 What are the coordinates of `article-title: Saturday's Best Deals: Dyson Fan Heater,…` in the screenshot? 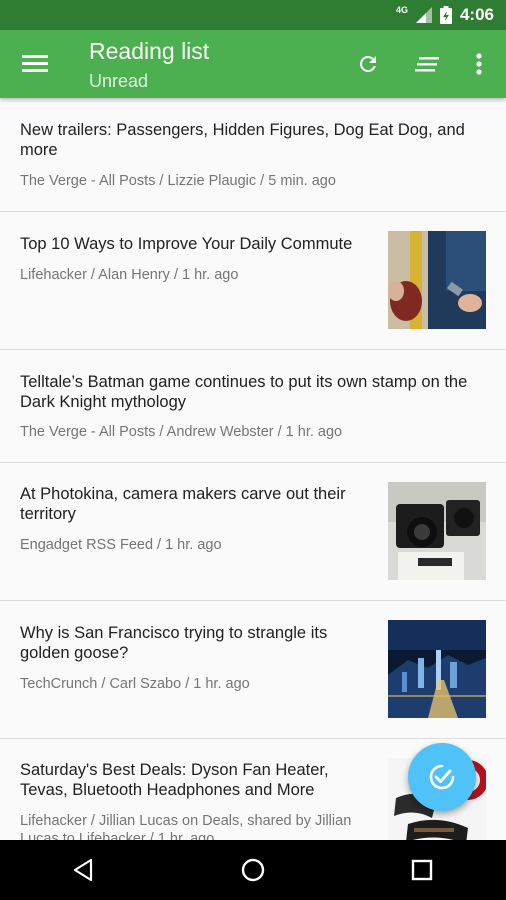 It's located at (174, 780).